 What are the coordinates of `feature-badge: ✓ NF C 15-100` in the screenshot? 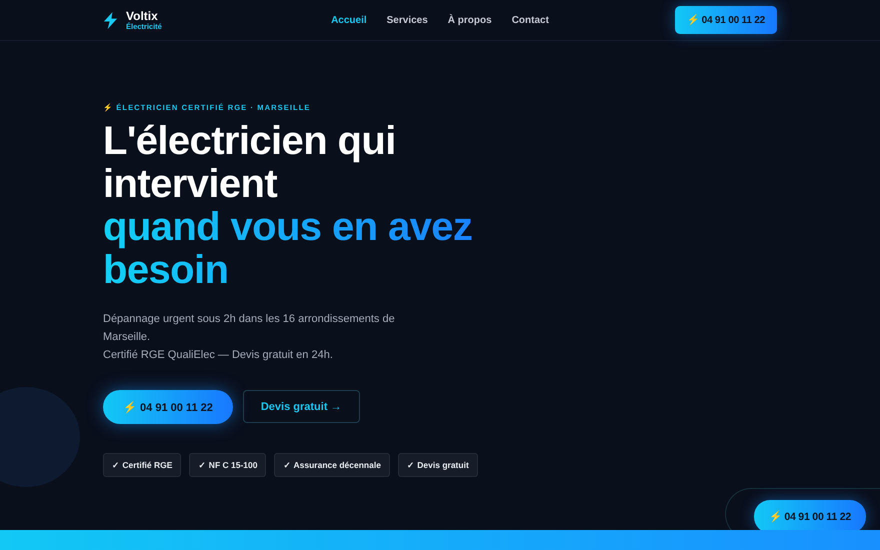 It's located at (227, 465).